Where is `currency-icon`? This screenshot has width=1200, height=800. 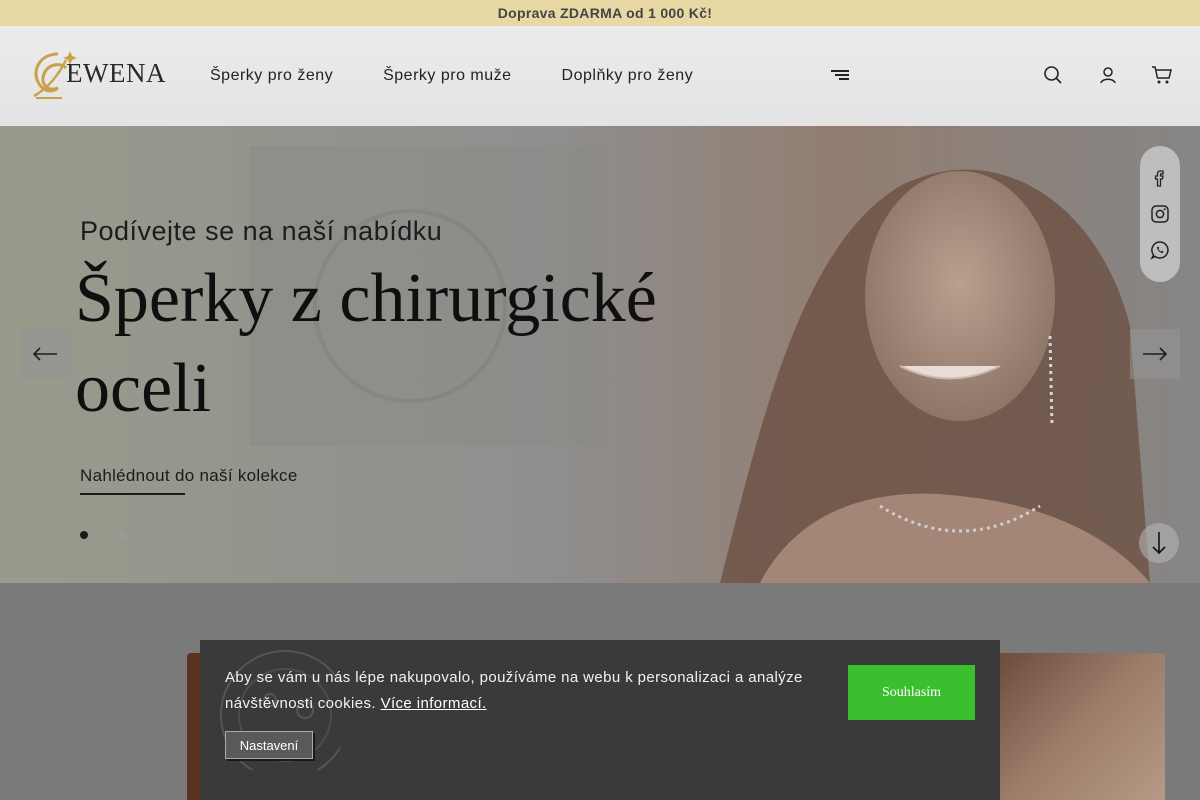
currency-icon is located at coordinates (1007, 75).